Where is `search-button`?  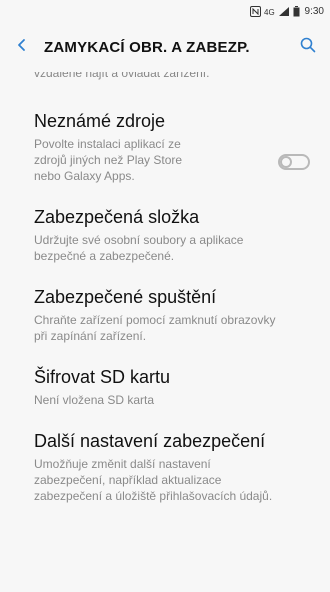
search-button is located at coordinates (308, 47).